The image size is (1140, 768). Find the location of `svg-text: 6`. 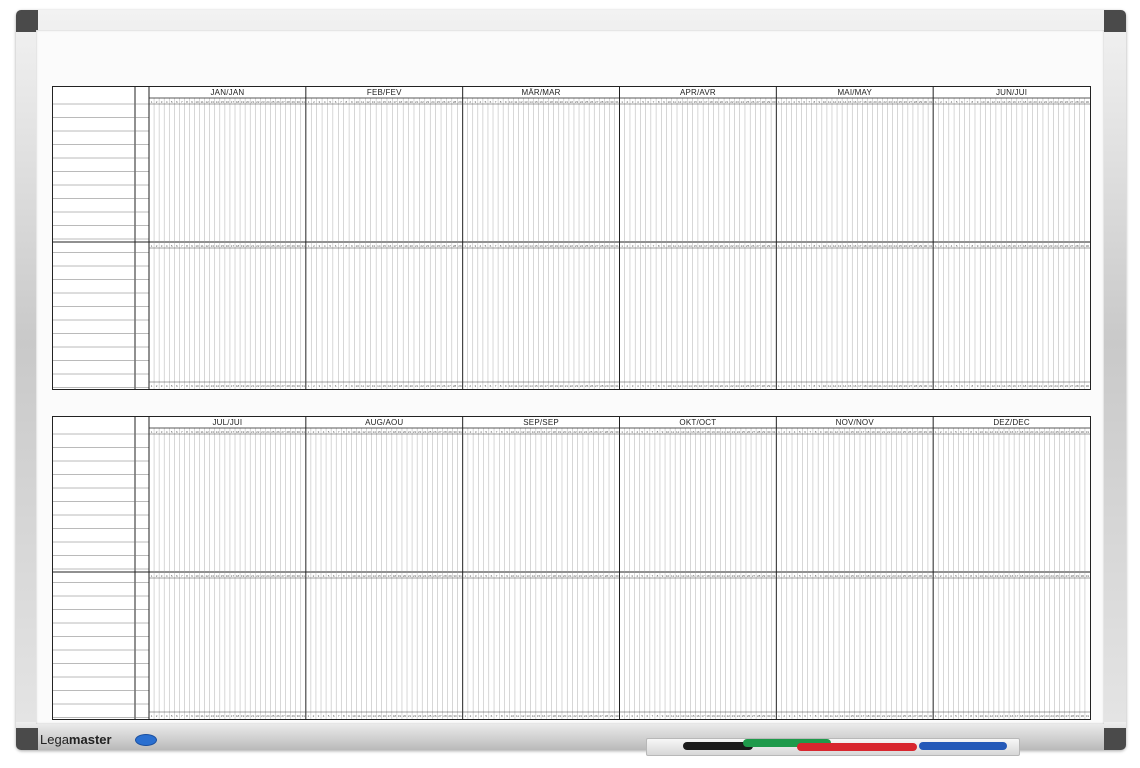

svg-text: 6 is located at coordinates (492, 716).